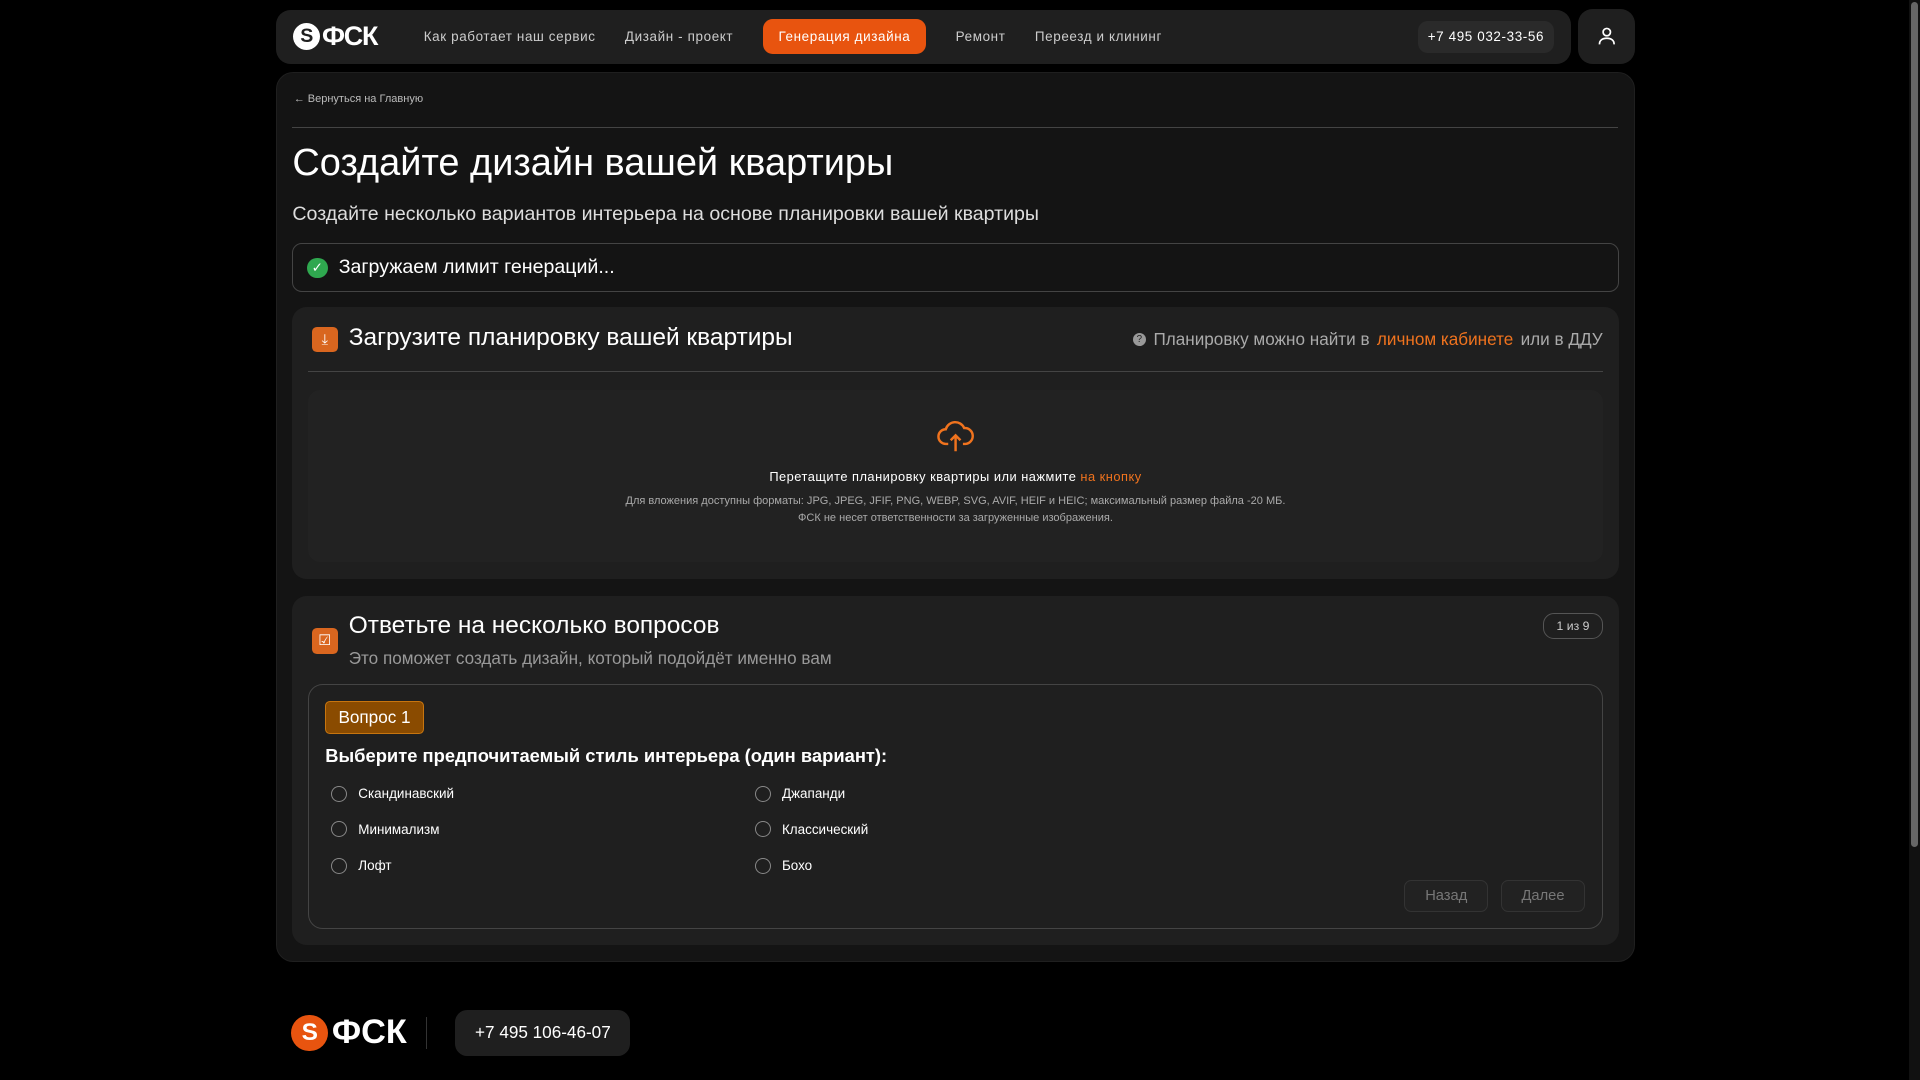  What do you see at coordinates (300, 98) in the screenshot?
I see `arrow-left-icon: ←` at bounding box center [300, 98].